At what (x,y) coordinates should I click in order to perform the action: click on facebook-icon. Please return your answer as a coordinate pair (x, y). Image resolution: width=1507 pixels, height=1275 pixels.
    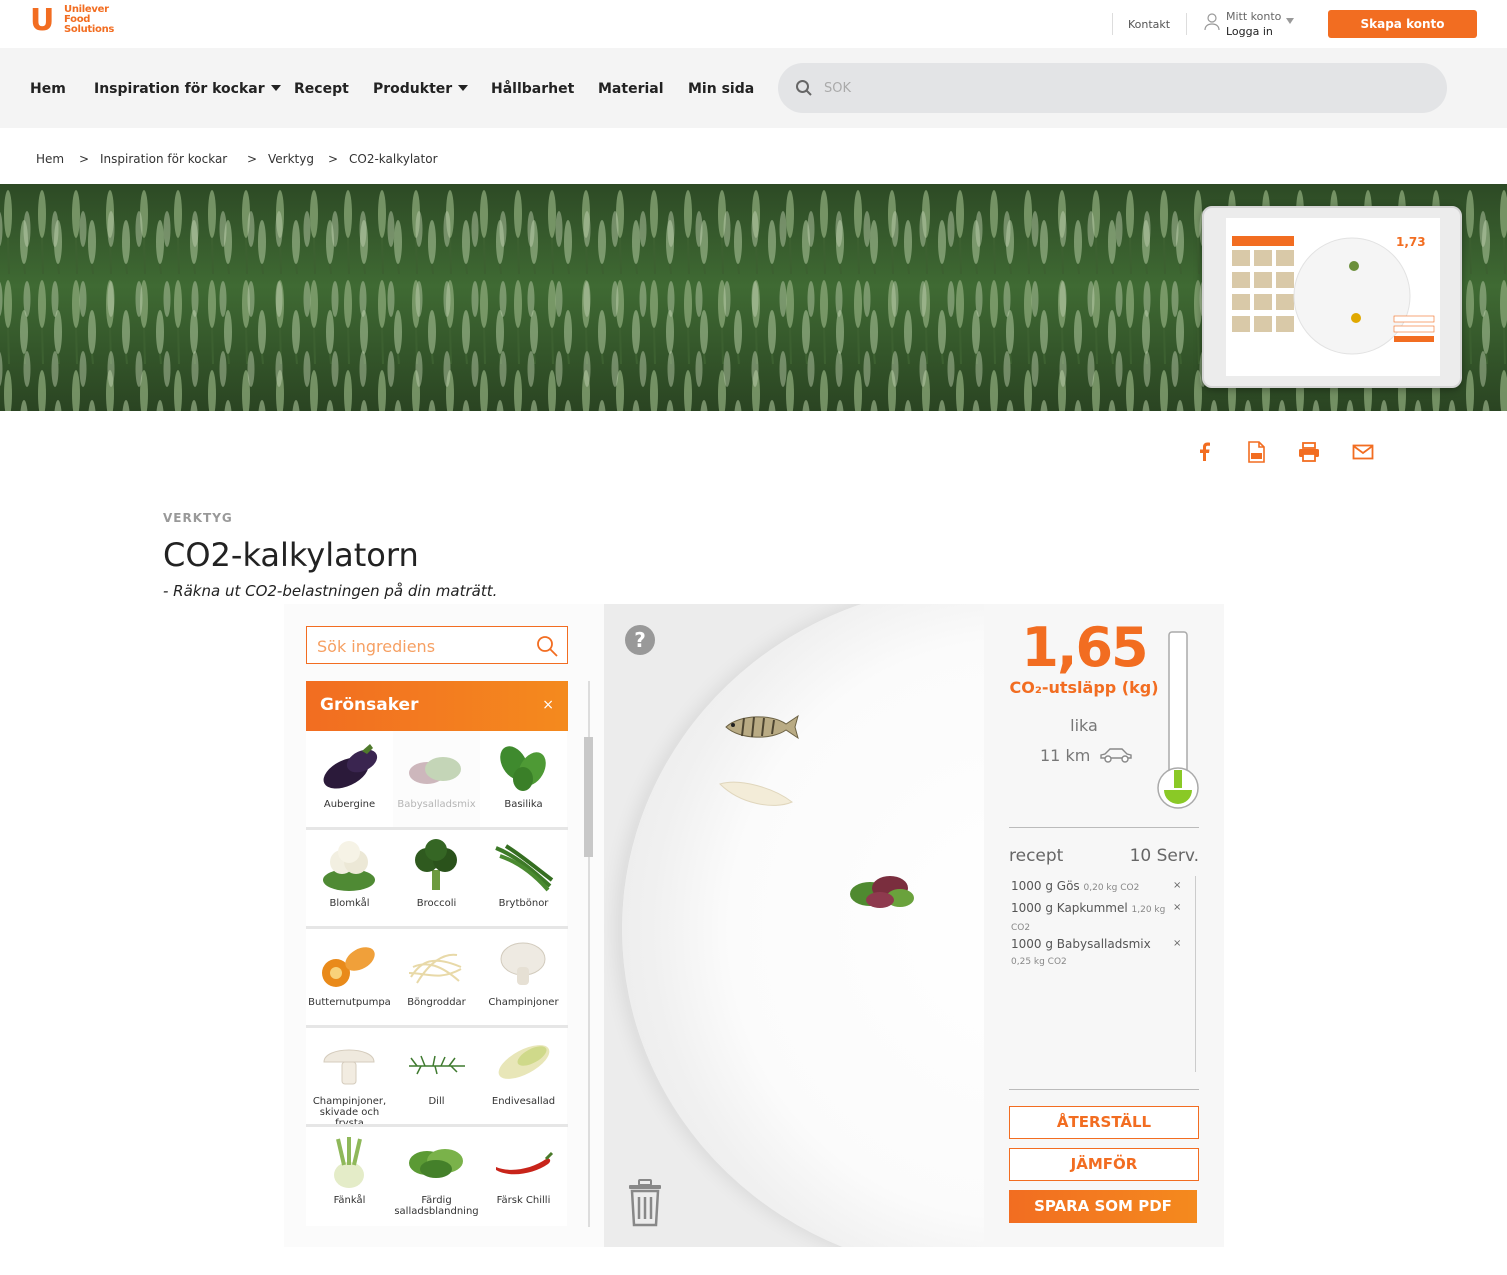
    Looking at the image, I should click on (1205, 452).